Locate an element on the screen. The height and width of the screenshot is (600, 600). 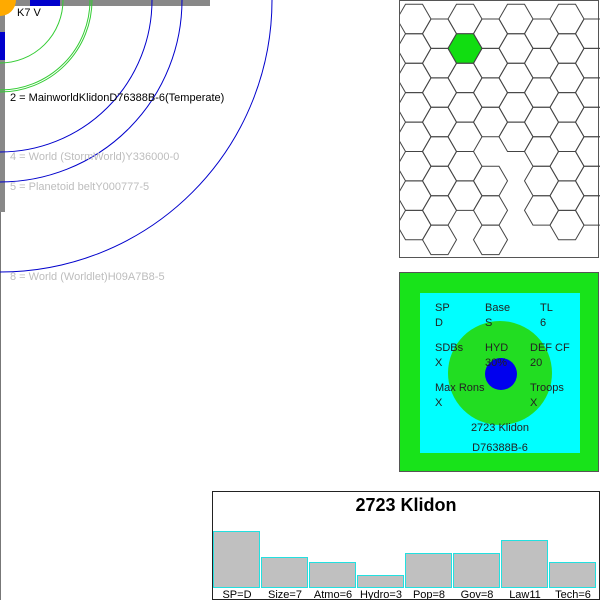
orbit-label-stormworld: 4 = World (StormWorld)Y336000-0 is located at coordinates (94, 157).